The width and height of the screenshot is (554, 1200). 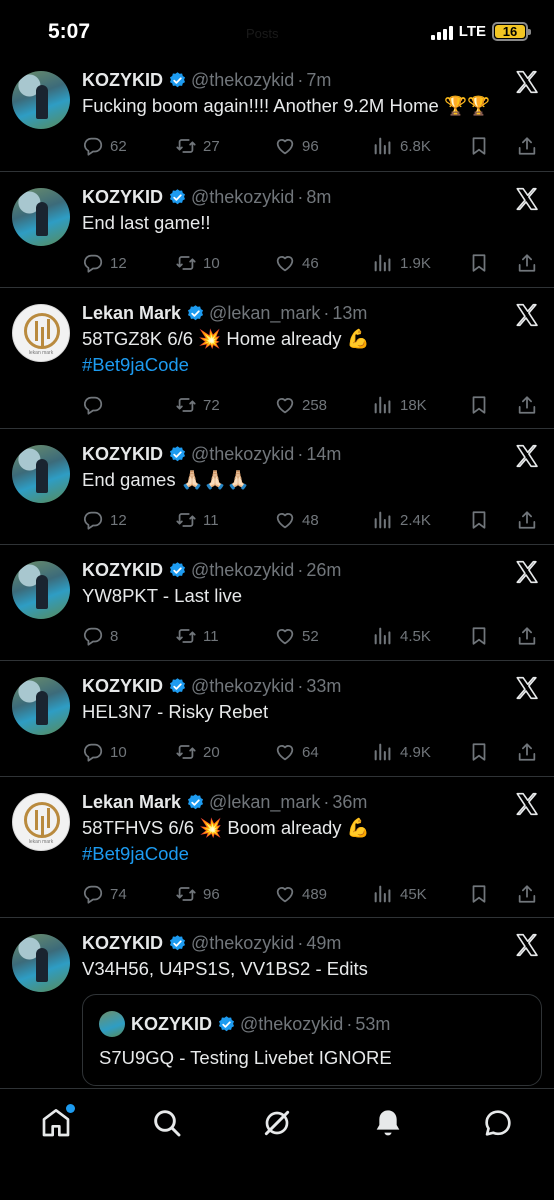 What do you see at coordinates (323, 570) in the screenshot?
I see `post-time: 26m` at bounding box center [323, 570].